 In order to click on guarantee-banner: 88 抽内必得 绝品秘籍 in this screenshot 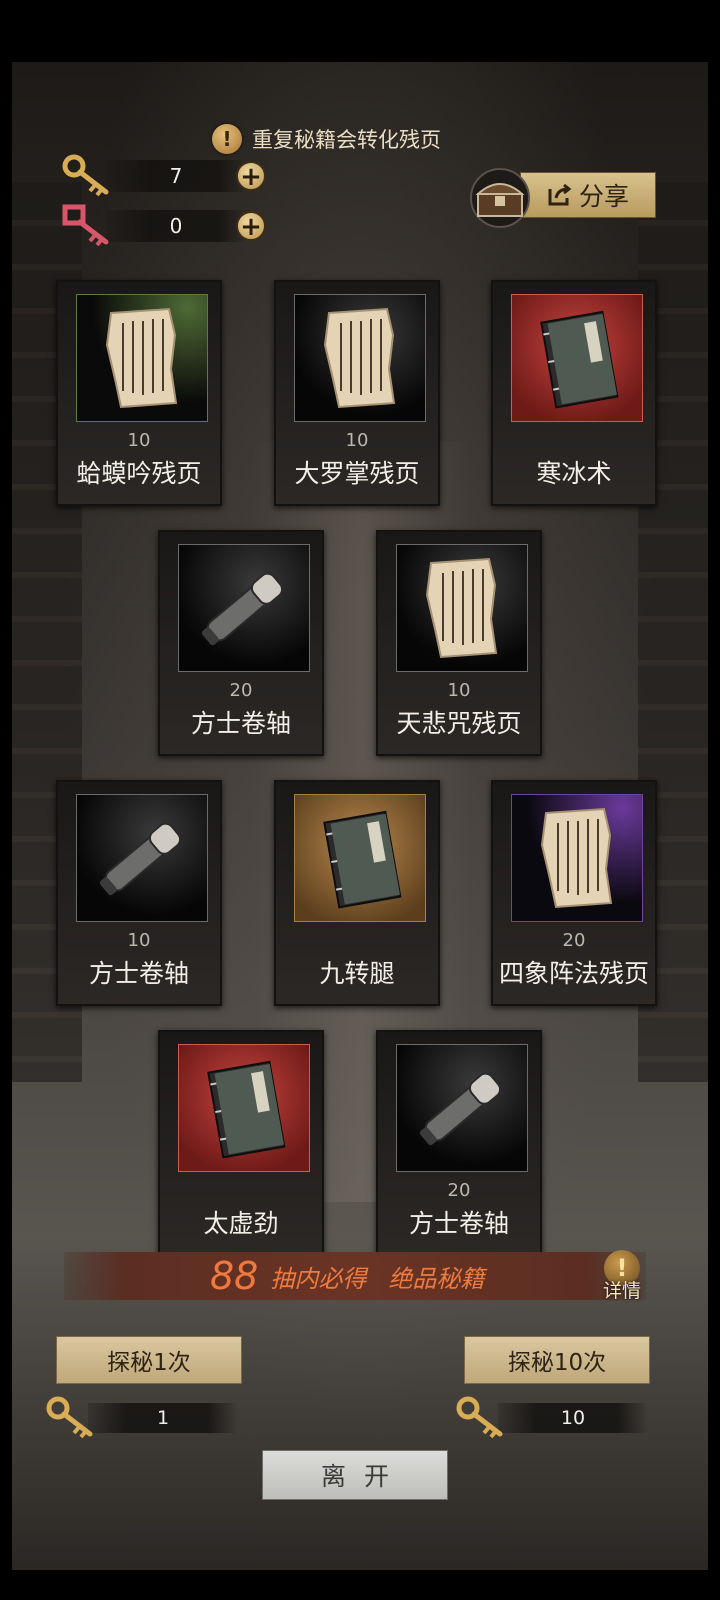, I will do `click(355, 1276)`.